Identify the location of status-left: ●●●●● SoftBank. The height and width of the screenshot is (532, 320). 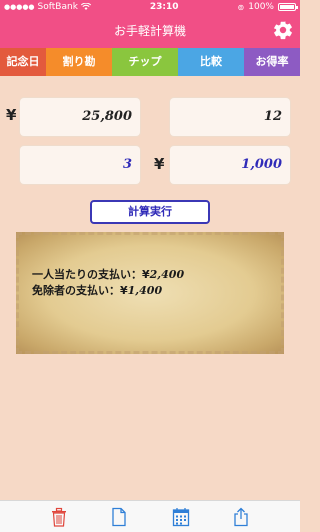
(47, 7).